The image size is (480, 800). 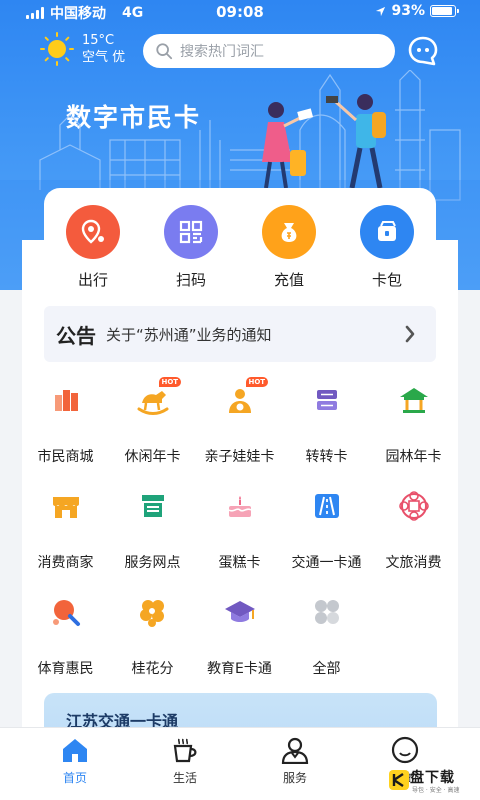 What do you see at coordinates (65, 433) in the screenshot?
I see `service-item-citizen-mall: 市民商城` at bounding box center [65, 433].